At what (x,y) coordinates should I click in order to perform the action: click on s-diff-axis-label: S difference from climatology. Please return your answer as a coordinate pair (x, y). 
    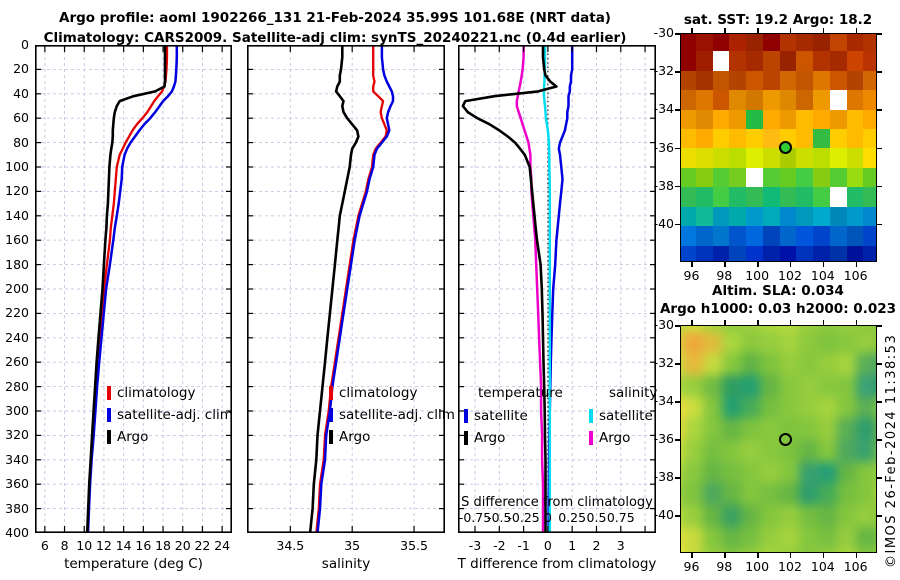
    Looking at the image, I should click on (557, 502).